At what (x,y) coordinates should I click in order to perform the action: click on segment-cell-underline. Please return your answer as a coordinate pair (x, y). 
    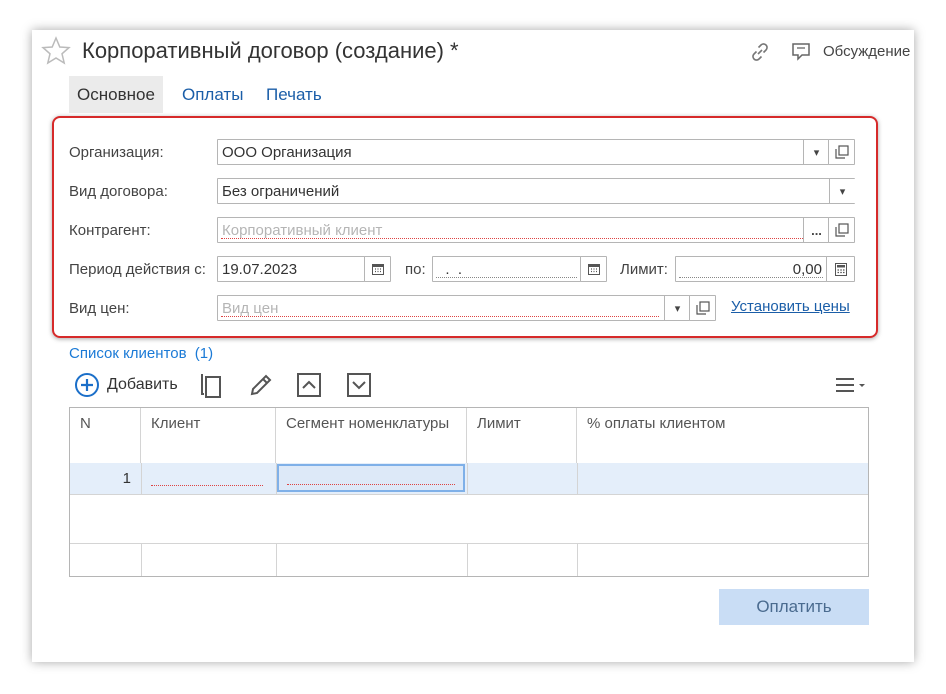
    Looking at the image, I should click on (371, 484).